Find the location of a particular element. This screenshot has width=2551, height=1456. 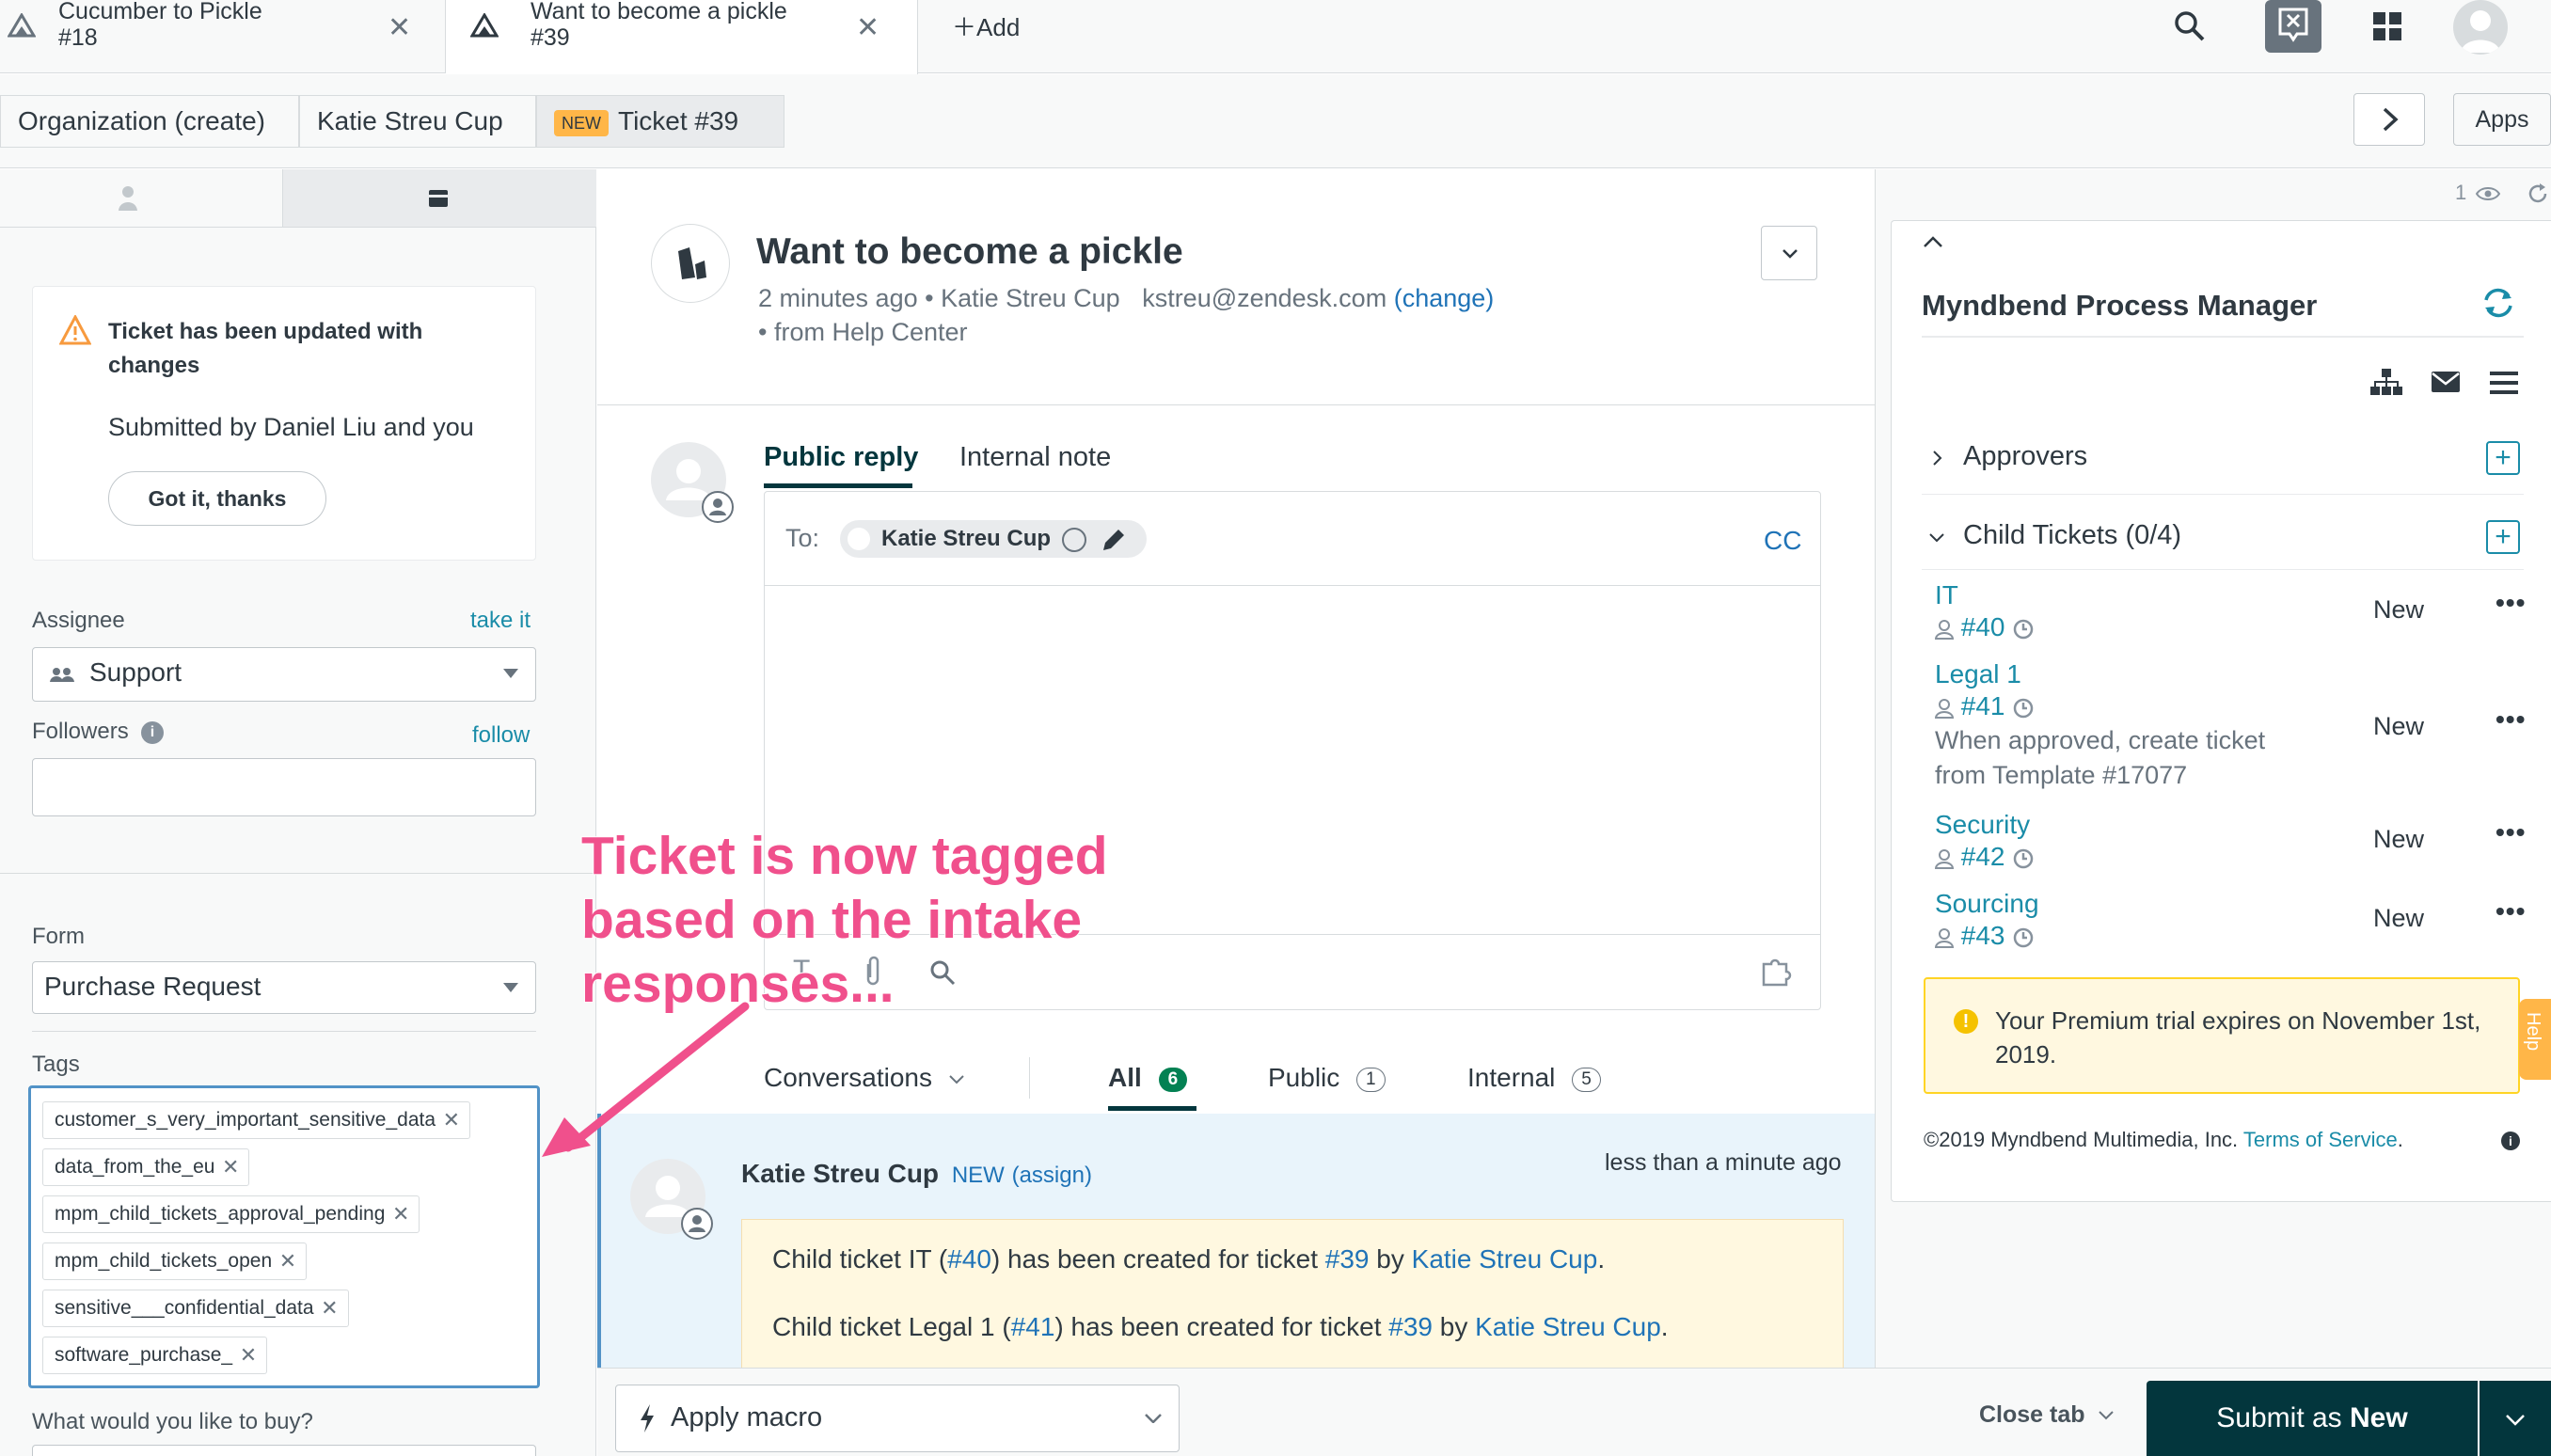

menu-icon is located at coordinates (2504, 383).